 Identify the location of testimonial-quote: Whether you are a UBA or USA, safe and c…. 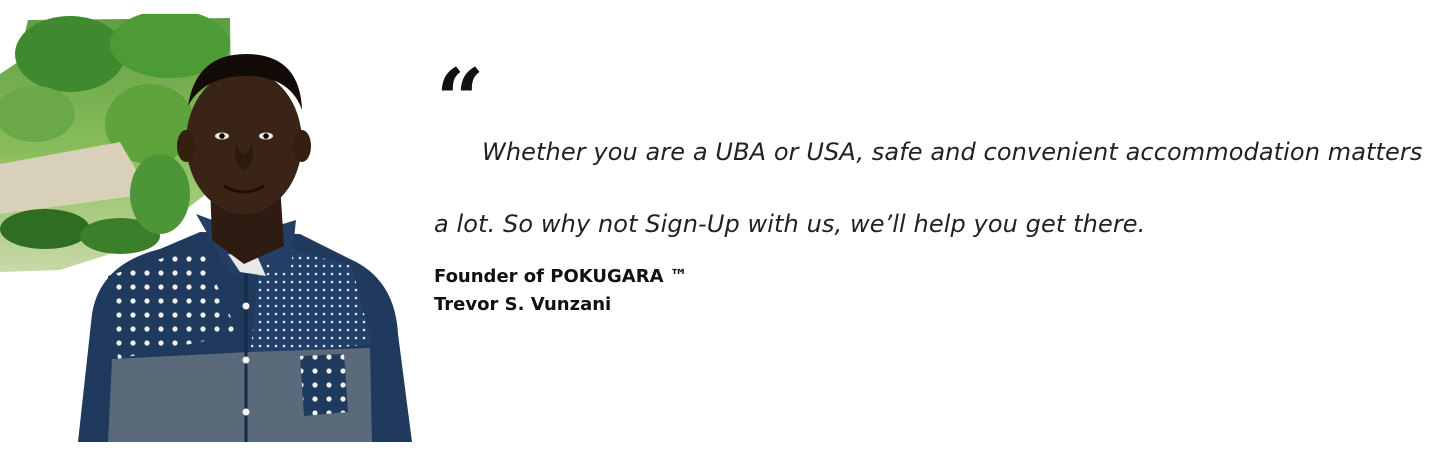
(928, 188).